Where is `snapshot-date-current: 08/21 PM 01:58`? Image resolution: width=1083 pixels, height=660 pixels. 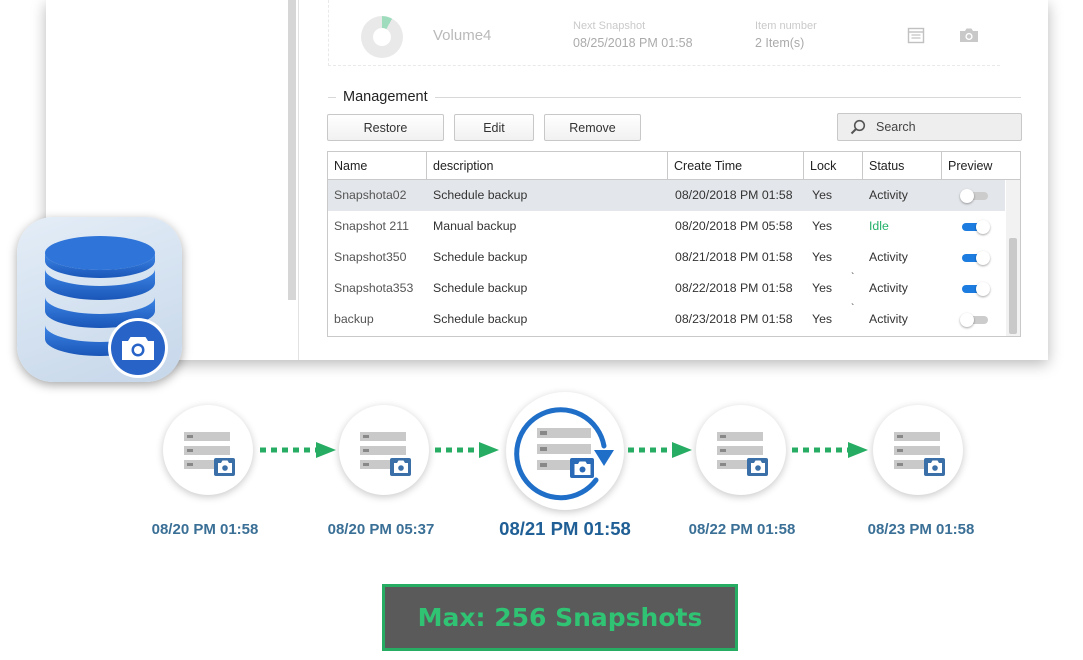
snapshot-date-current: 08/21 PM 01:58 is located at coordinates (565, 528).